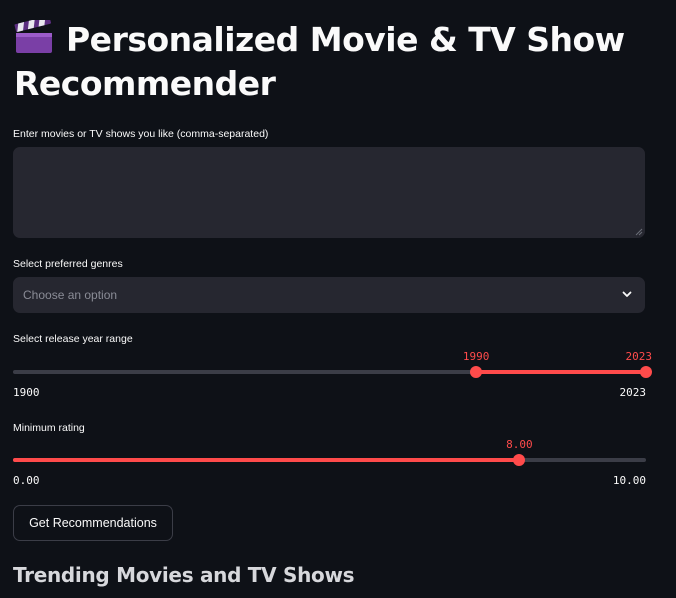 Image resolution: width=676 pixels, height=598 pixels. I want to click on get-recommendations-button: Get Recommendations, so click(93, 523).